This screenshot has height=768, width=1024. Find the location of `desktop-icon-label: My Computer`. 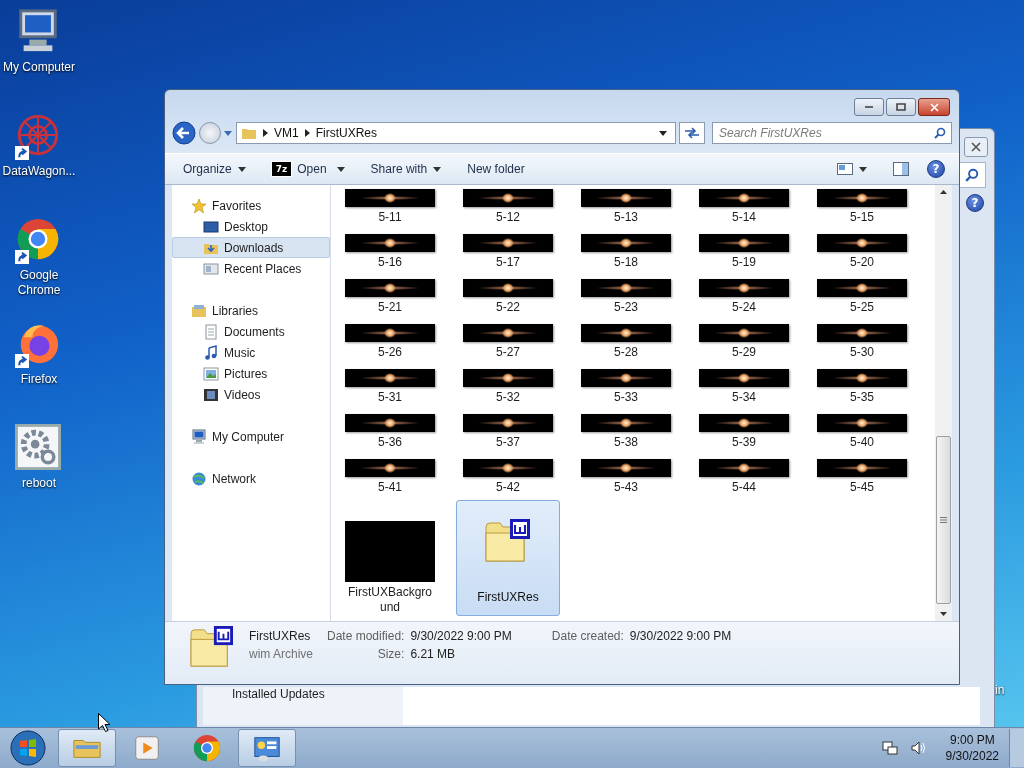

desktop-icon-label: My Computer is located at coordinates (39, 67).